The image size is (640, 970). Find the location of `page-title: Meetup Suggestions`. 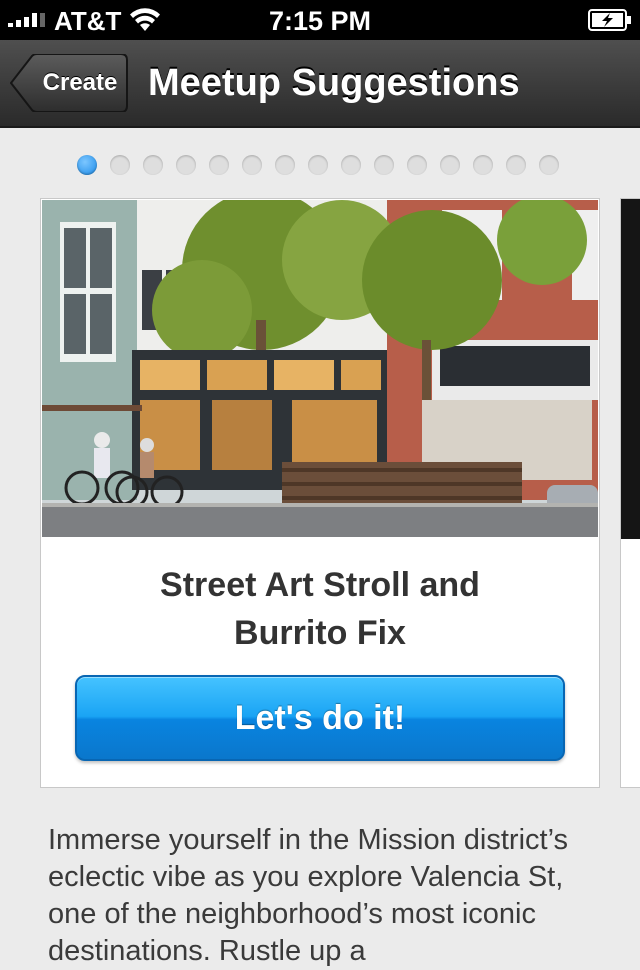

page-title: Meetup Suggestions is located at coordinates (334, 83).